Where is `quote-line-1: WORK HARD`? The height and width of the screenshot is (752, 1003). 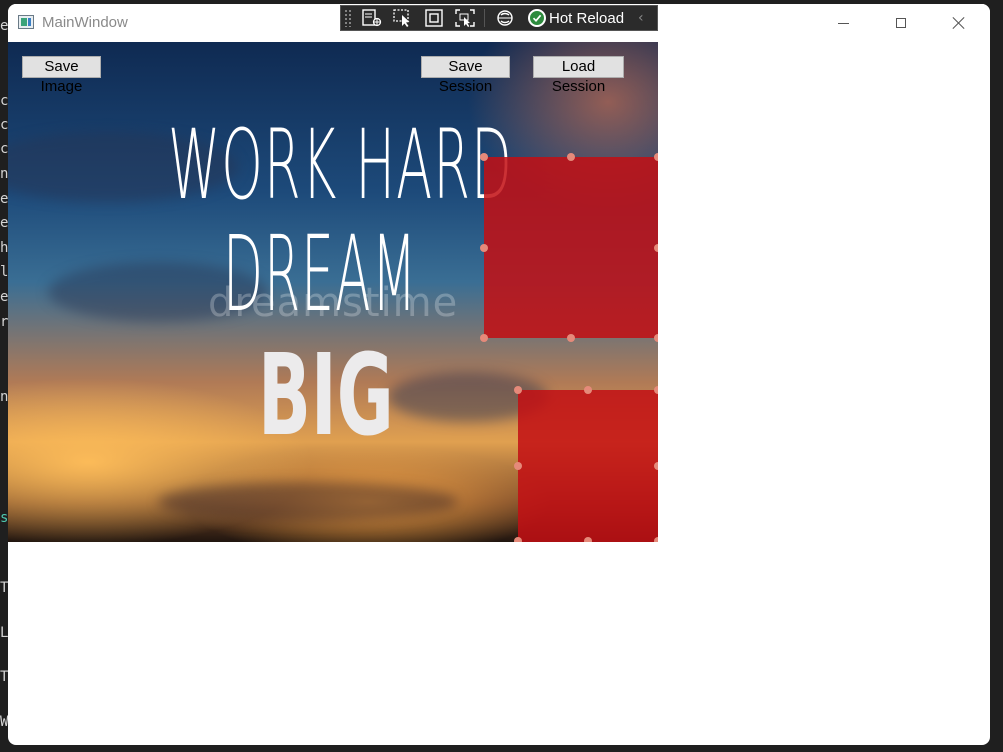
quote-line-1: WORK HARD is located at coordinates (340, 165).